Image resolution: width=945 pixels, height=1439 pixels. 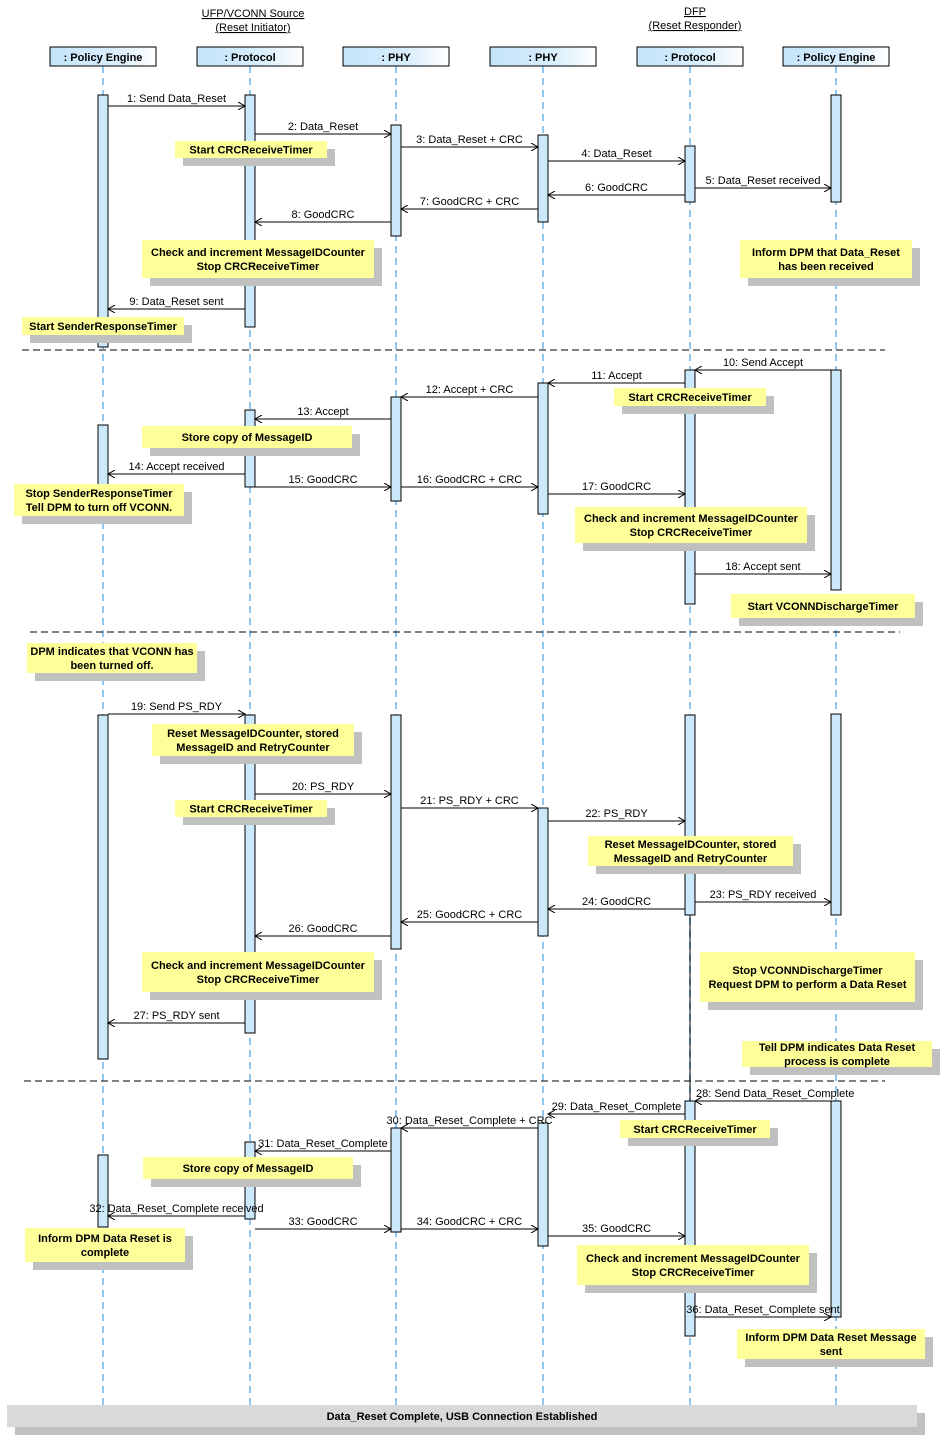 What do you see at coordinates (807, 985) in the screenshot?
I see `note-text: Request DPM to perform a Data Reset` at bounding box center [807, 985].